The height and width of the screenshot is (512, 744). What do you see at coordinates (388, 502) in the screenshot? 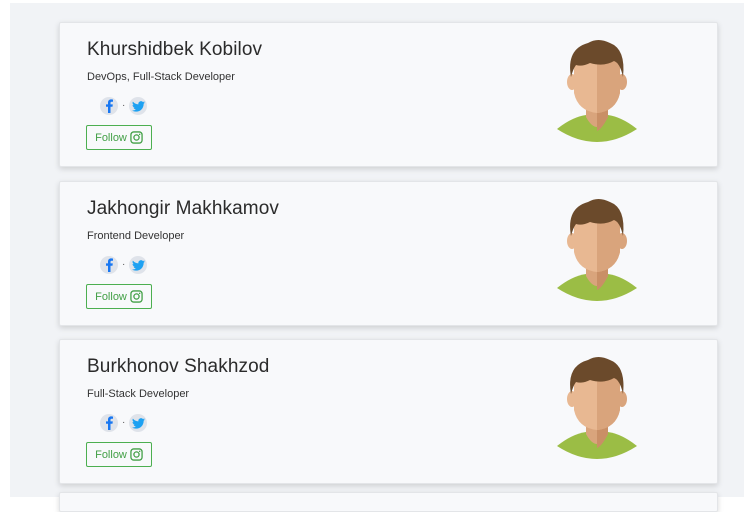
I see `profile-card-partial` at bounding box center [388, 502].